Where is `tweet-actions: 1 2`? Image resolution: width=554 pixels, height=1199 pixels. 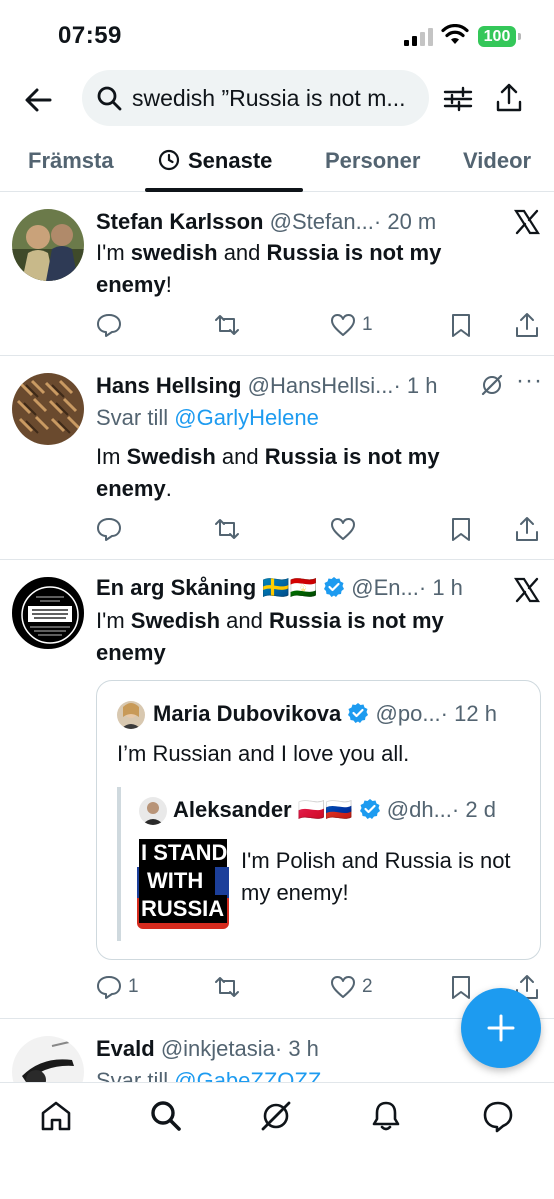
tweet-actions: 1 2 is located at coordinates (318, 987).